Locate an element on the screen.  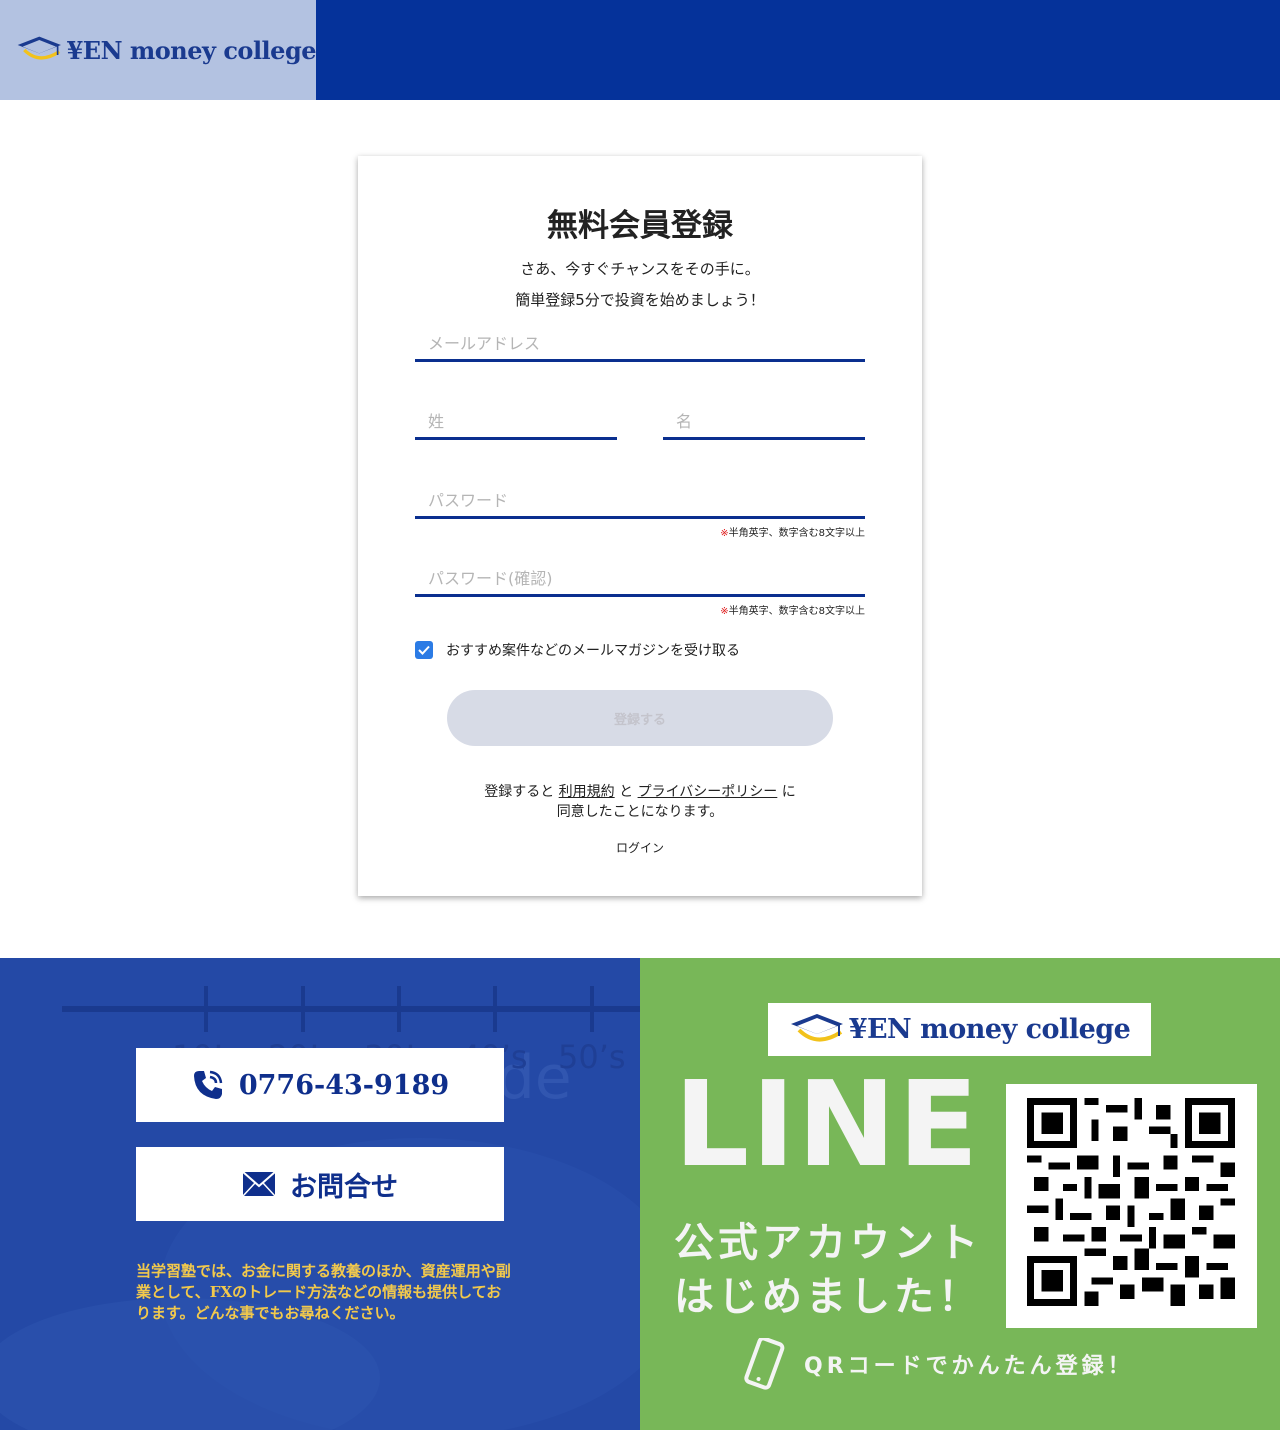
newsletter-checkbox is located at coordinates (424, 650).